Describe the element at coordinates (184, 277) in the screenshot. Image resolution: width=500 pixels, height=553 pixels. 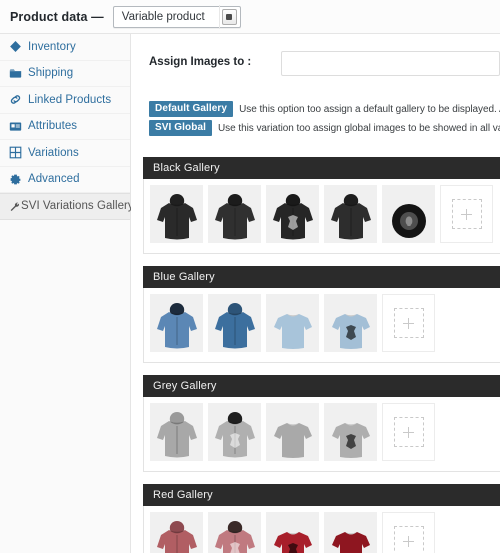
I see `gallery-title: Blue Gallery` at that location.